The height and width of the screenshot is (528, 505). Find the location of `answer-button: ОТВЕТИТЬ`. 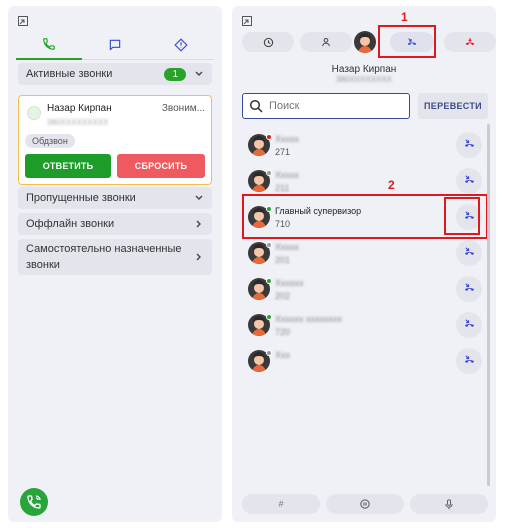

answer-button: ОТВЕТИТЬ is located at coordinates (68, 166).